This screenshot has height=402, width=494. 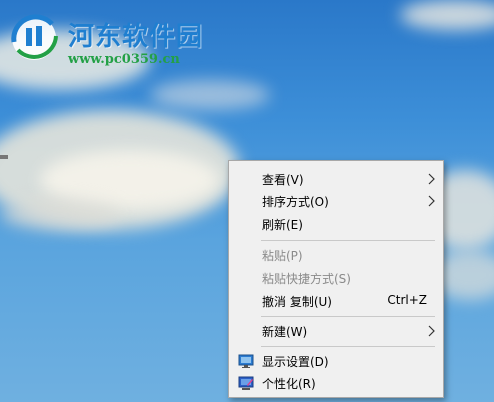 What do you see at coordinates (336, 331) in the screenshot?
I see `menu-item-new: 新建(W)` at bounding box center [336, 331].